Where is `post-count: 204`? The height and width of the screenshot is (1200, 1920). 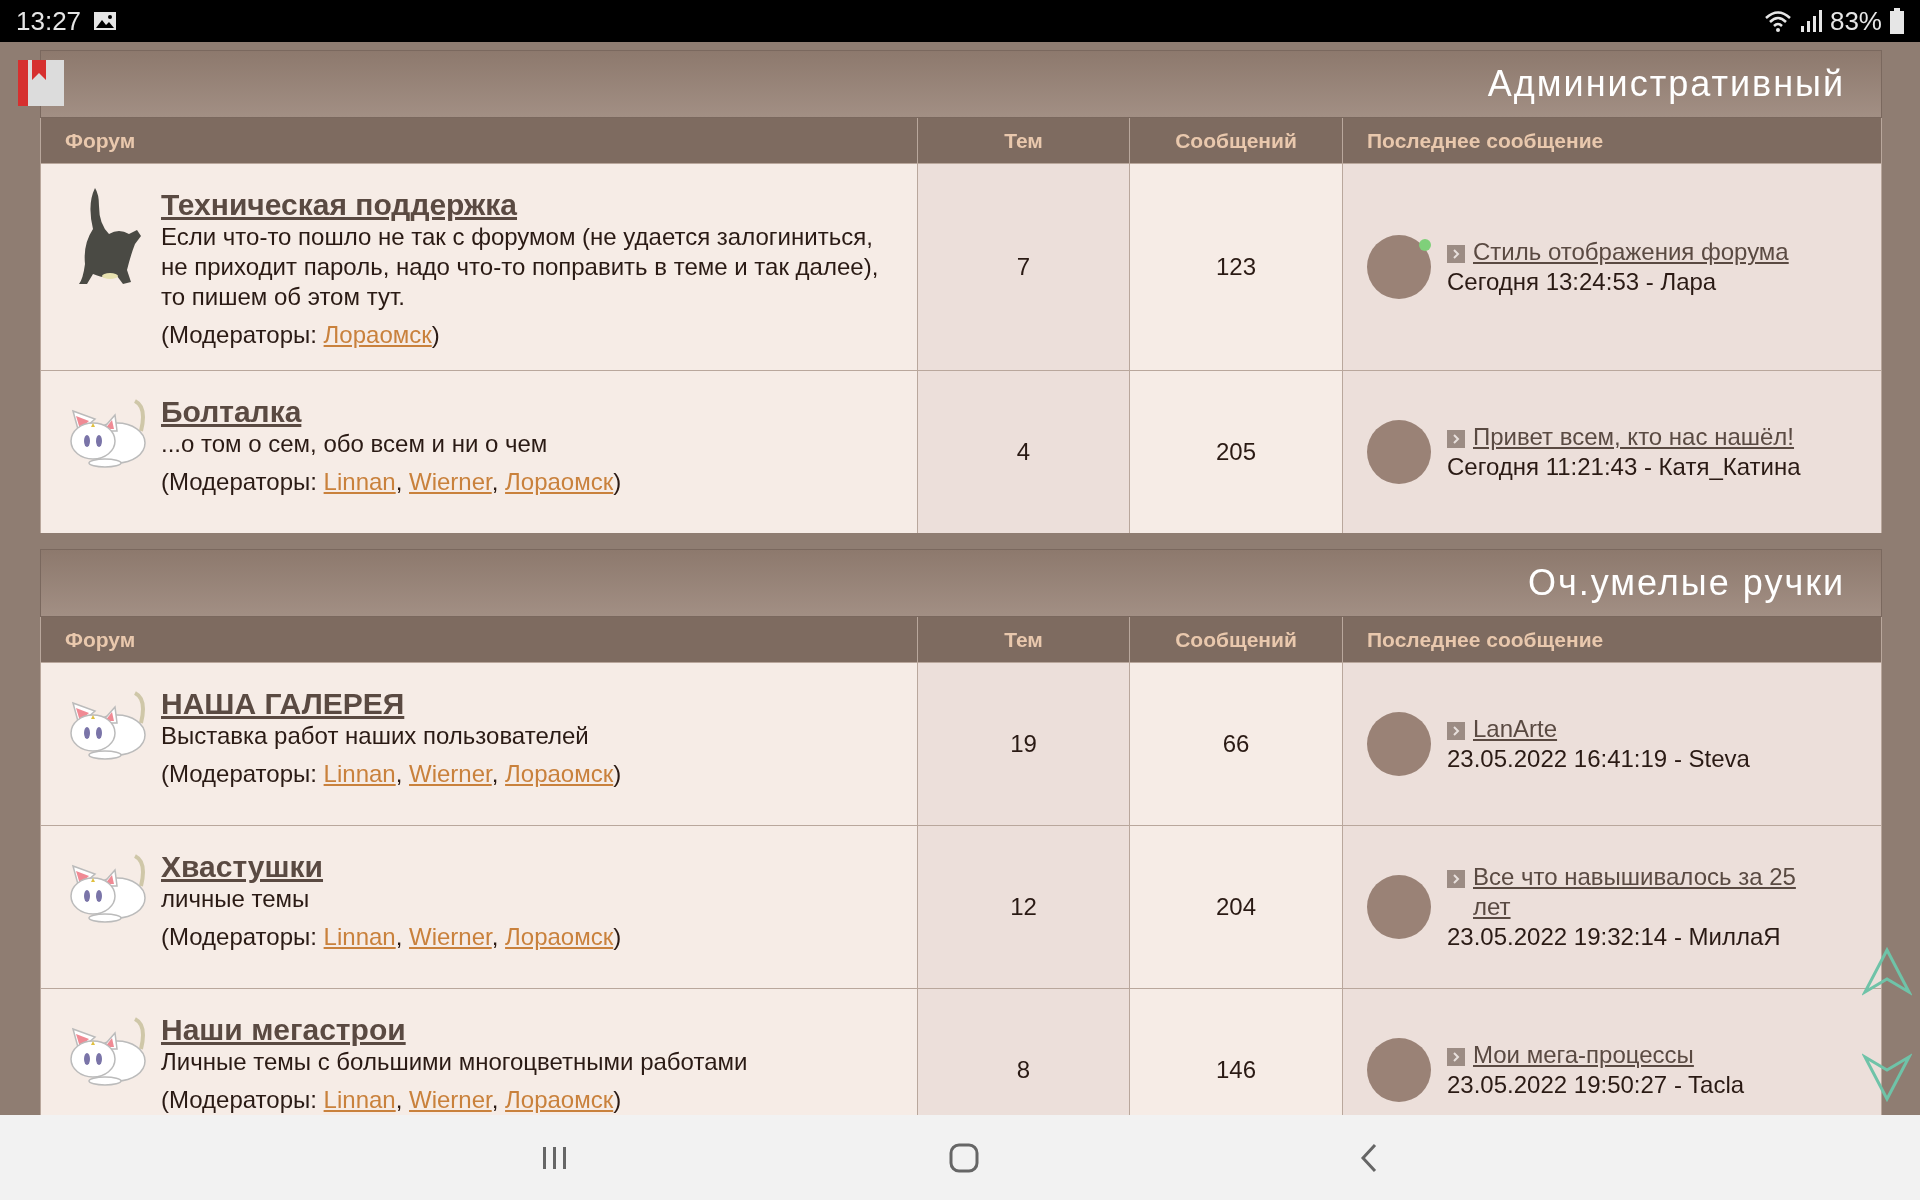
post-count: 204 is located at coordinates (1235, 907).